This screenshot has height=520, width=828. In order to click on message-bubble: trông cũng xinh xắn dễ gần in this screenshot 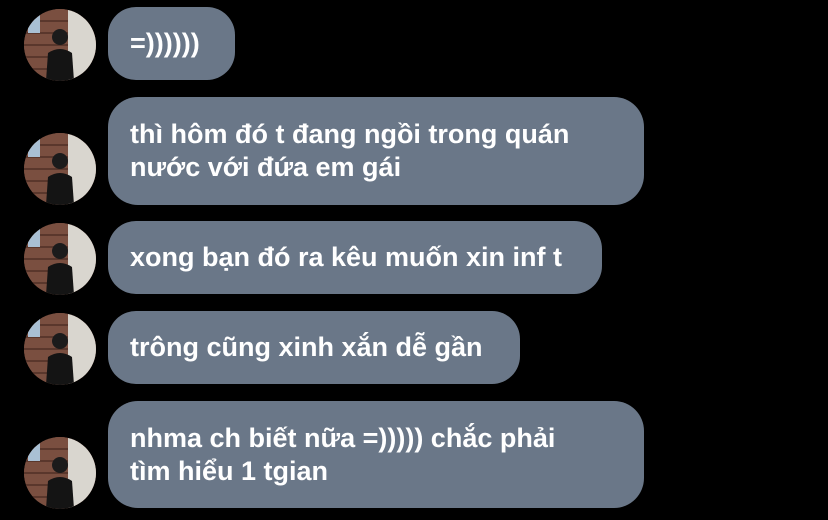, I will do `click(314, 347)`.